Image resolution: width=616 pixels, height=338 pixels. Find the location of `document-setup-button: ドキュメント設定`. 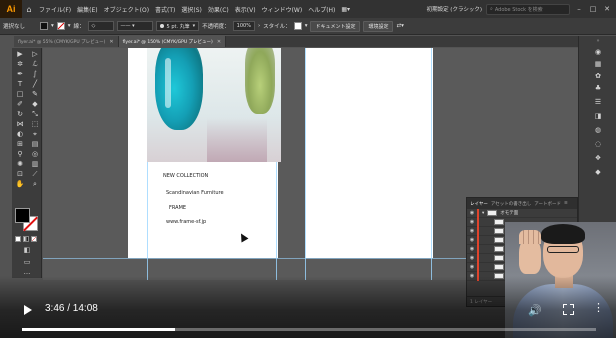

document-setup-button: ドキュメント設定 is located at coordinates (335, 26).